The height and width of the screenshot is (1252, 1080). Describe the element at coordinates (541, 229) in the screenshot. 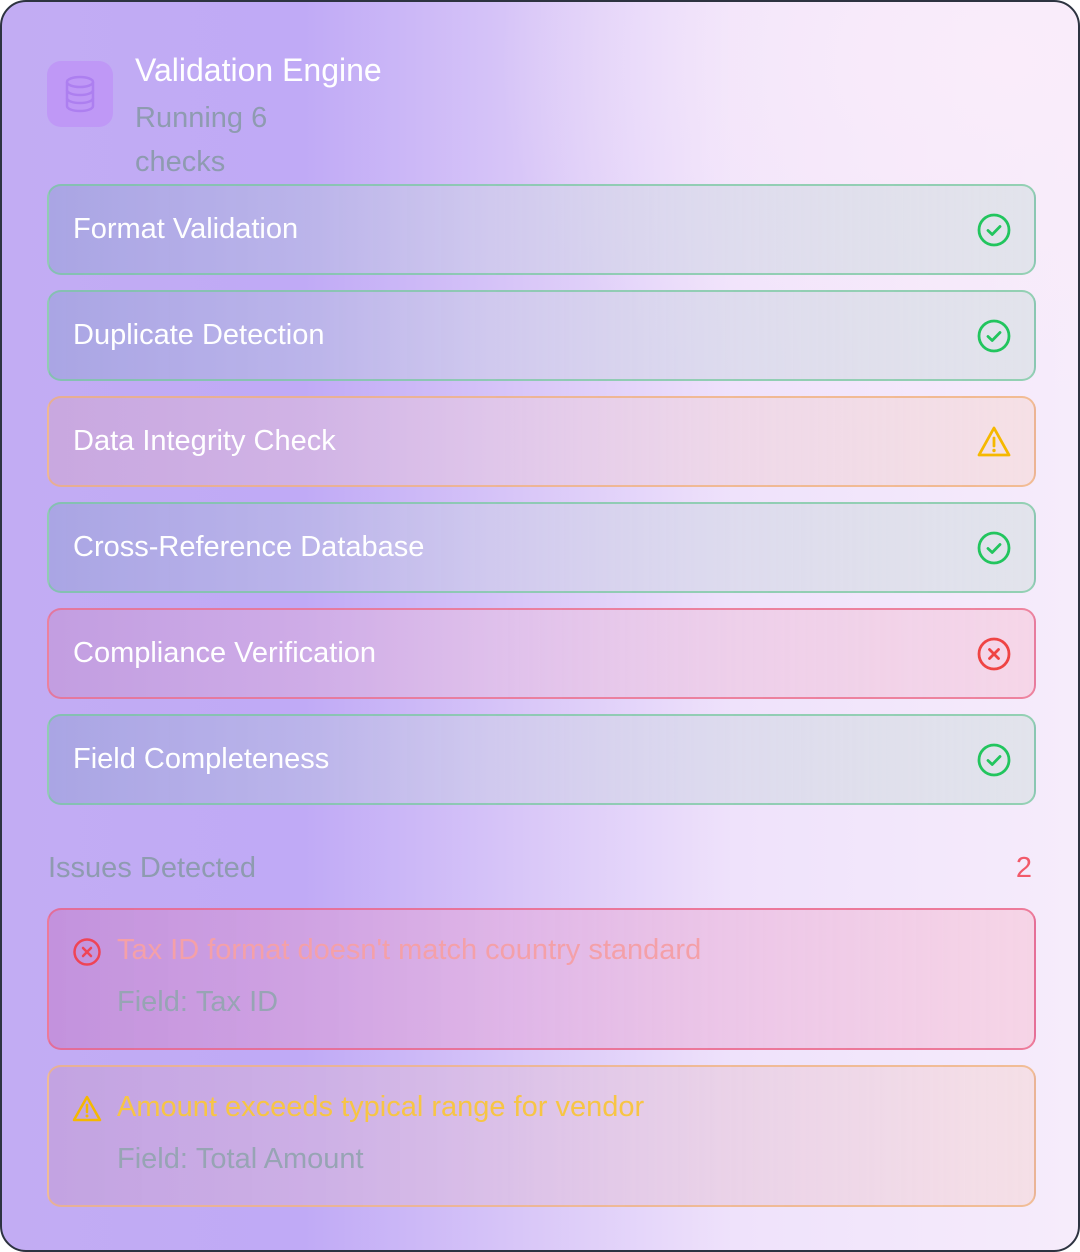

I see `check-row-format-validation: Format Validation` at that location.